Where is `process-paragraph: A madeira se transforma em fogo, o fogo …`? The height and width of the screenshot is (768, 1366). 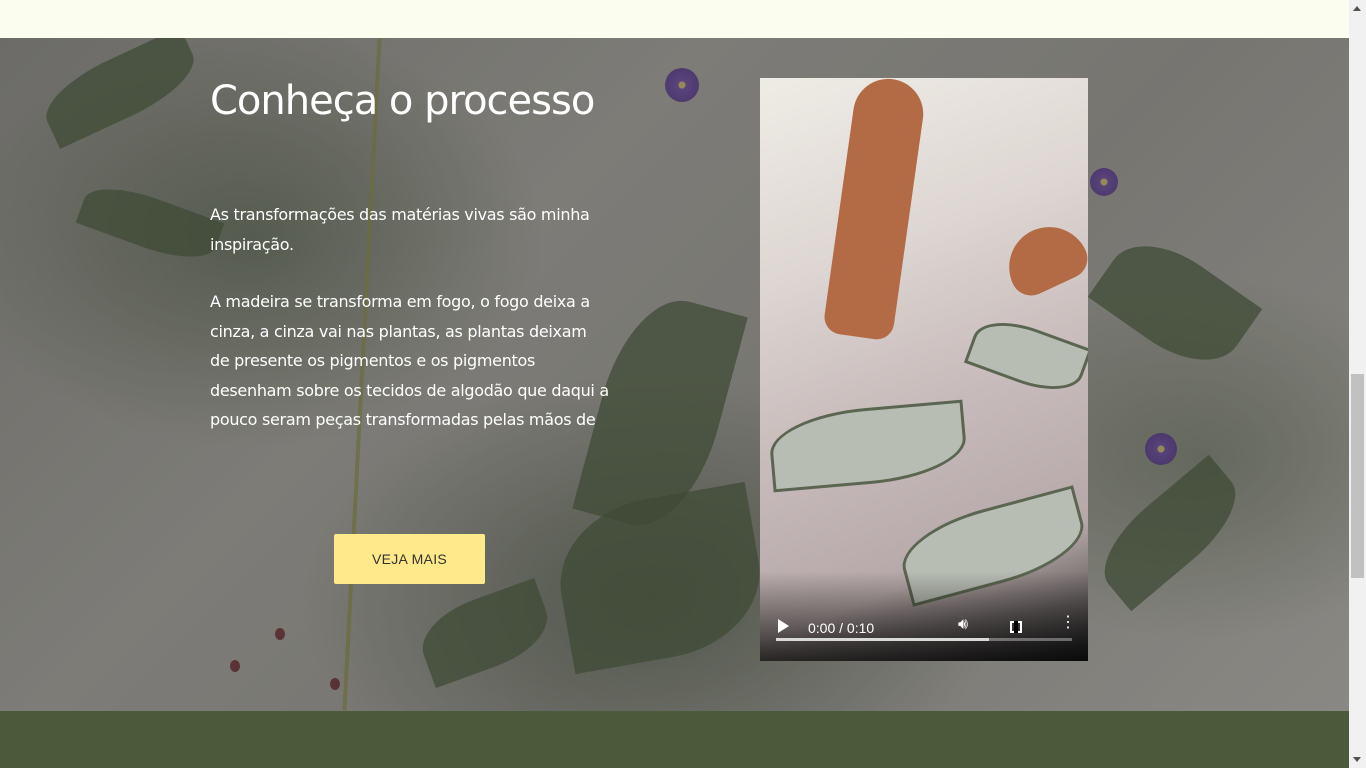
process-paragraph: A madeira se transforma em fogo, o fogo … is located at coordinates (409, 361).